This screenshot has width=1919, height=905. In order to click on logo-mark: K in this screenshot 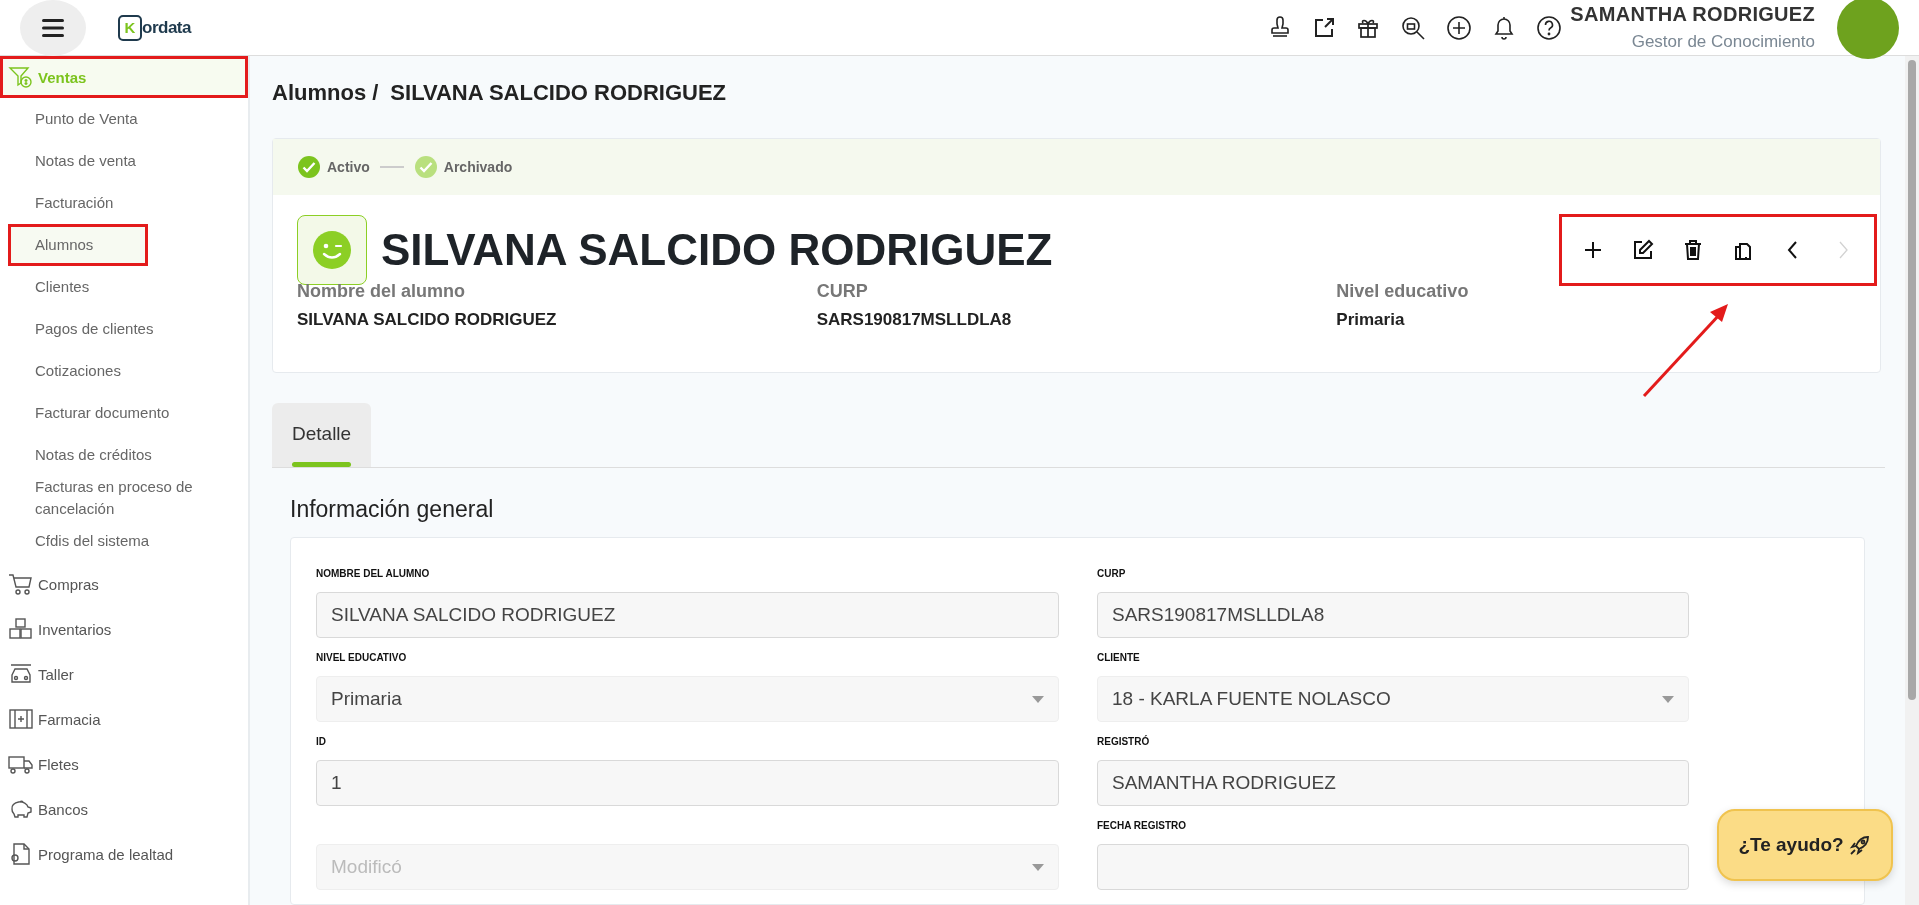, I will do `click(130, 27)`.